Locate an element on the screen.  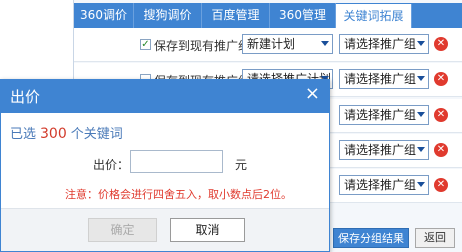
price-input is located at coordinates (176, 161).